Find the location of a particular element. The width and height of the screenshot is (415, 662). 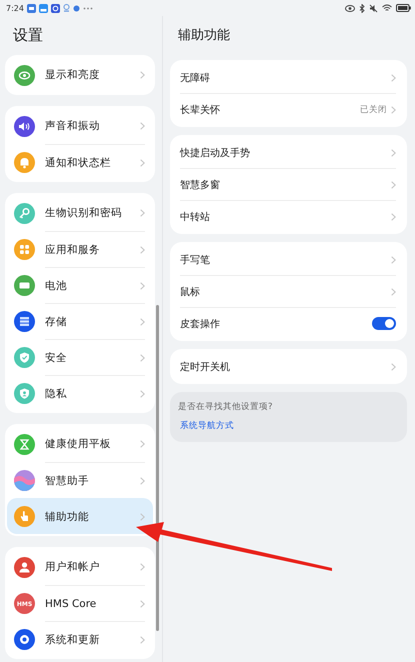

setting-label: 长辈关怀 is located at coordinates (200, 110).